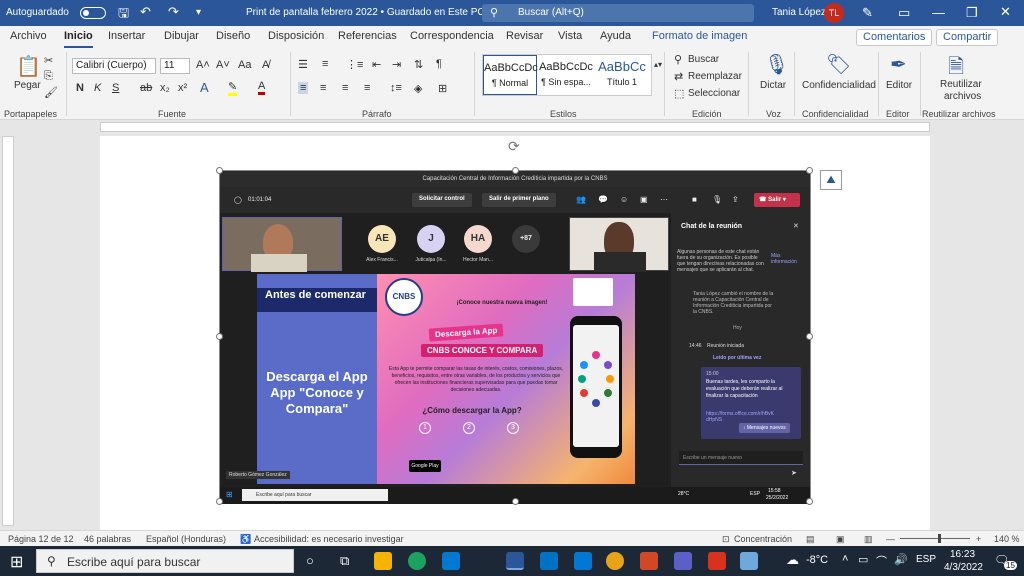 This screenshot has height=576, width=1024. What do you see at coordinates (28, 66) in the screenshot?
I see `paste-icon: 📋` at bounding box center [28, 66].